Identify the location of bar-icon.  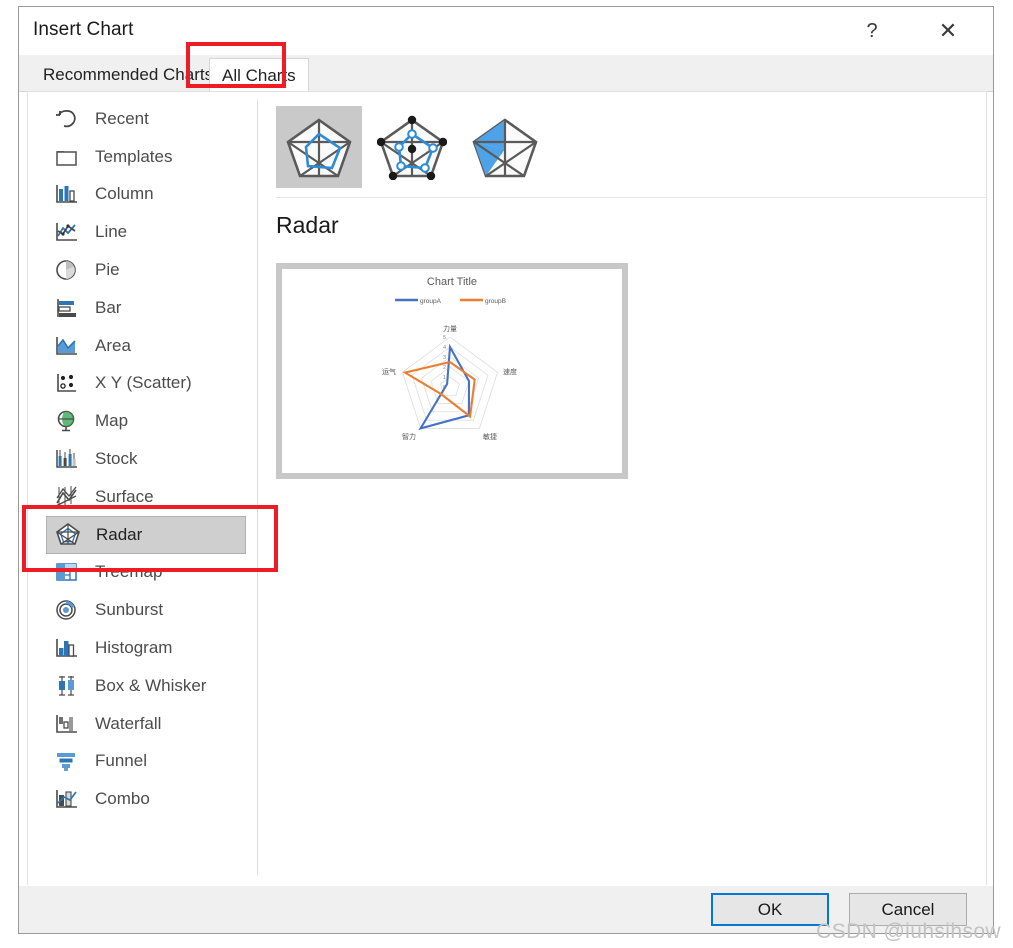
(67, 308).